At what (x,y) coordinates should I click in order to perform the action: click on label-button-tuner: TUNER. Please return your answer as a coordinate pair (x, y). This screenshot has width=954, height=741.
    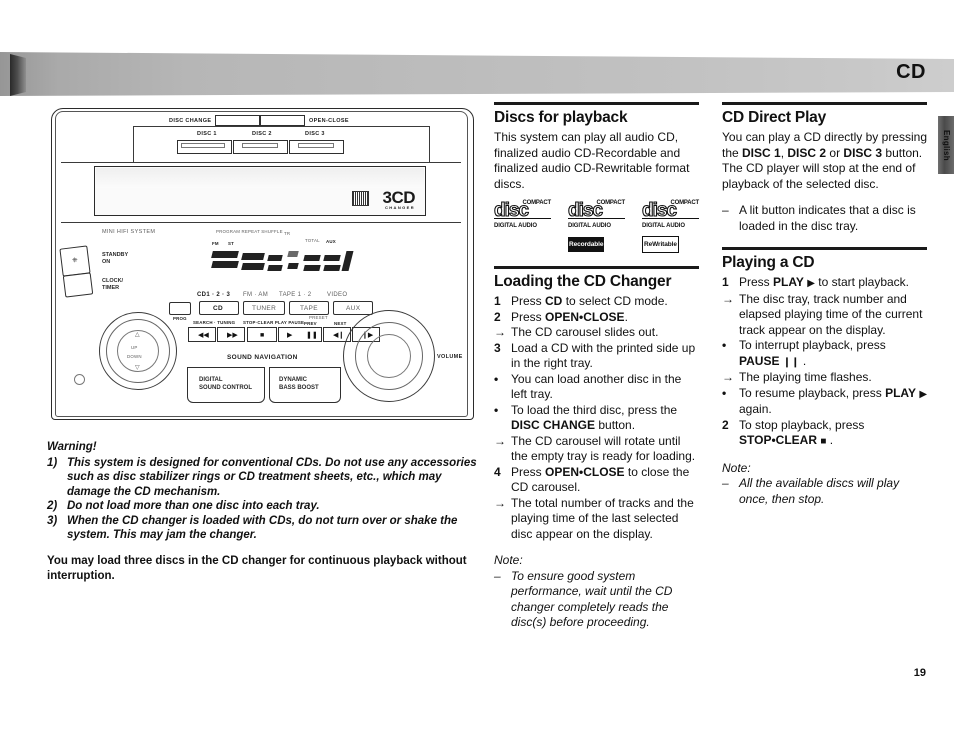
    Looking at the image, I should click on (264, 308).